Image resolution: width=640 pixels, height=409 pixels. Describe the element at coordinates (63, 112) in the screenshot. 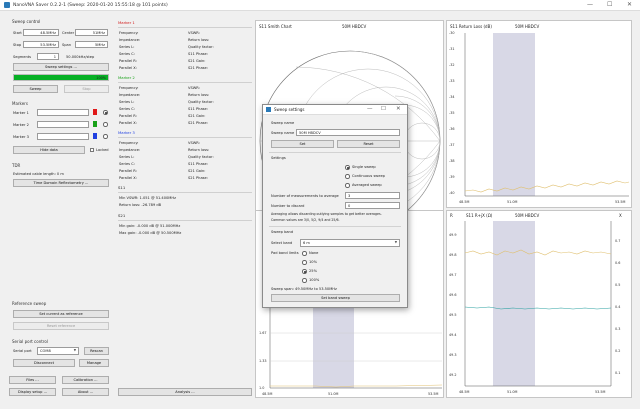

I see `marker1-input` at that location.